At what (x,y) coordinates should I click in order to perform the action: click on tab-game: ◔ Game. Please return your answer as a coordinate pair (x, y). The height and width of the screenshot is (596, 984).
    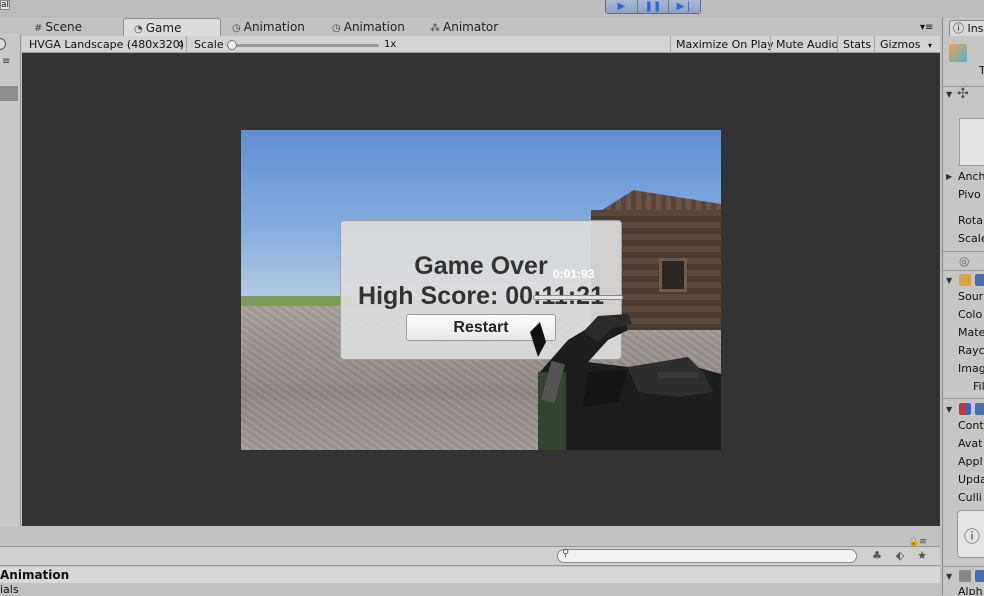
    Looking at the image, I should click on (172, 27).